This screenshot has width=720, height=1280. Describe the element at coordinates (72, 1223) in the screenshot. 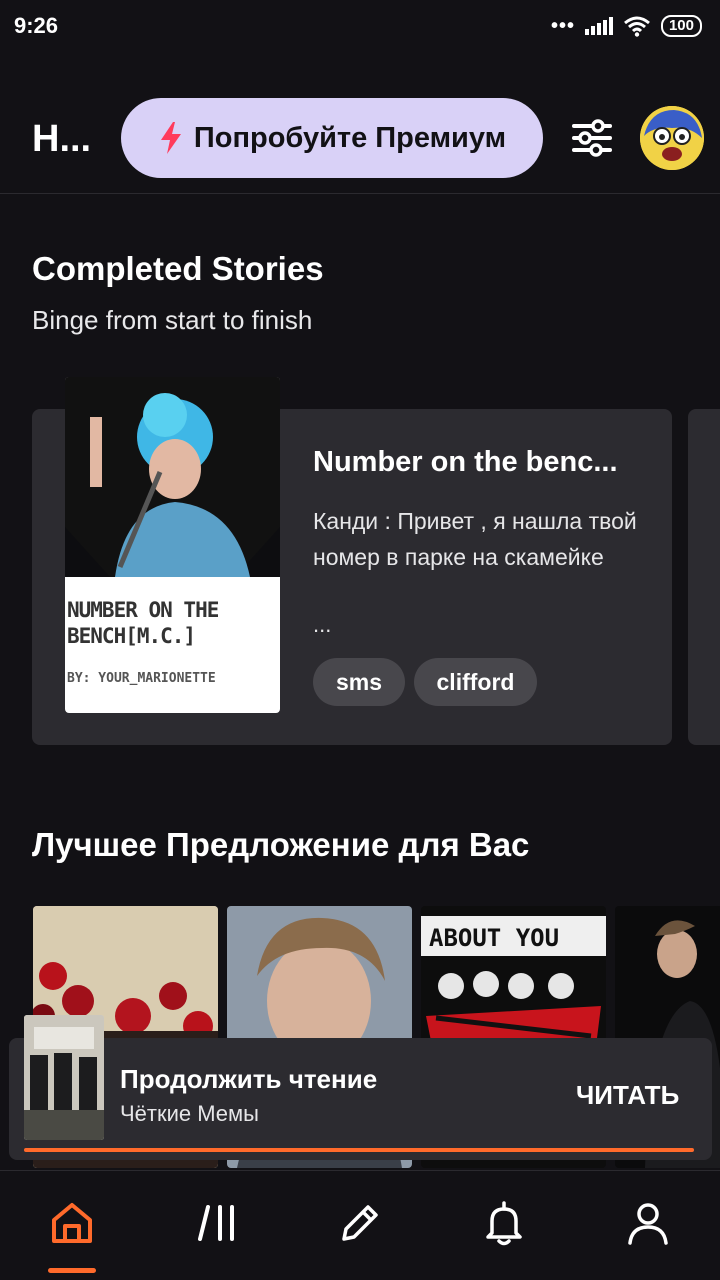

I see `home-icon` at that location.